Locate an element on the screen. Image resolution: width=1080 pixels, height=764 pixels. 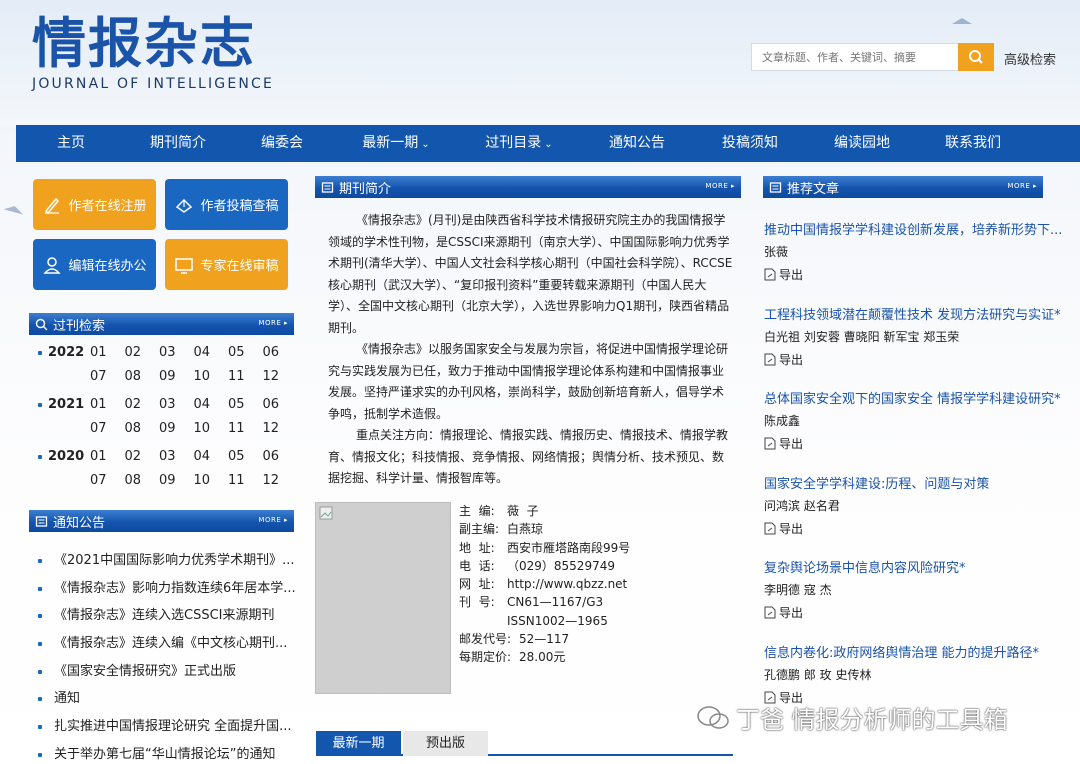
nav-submission-guide: 投稿须知 is located at coordinates (750, 143).